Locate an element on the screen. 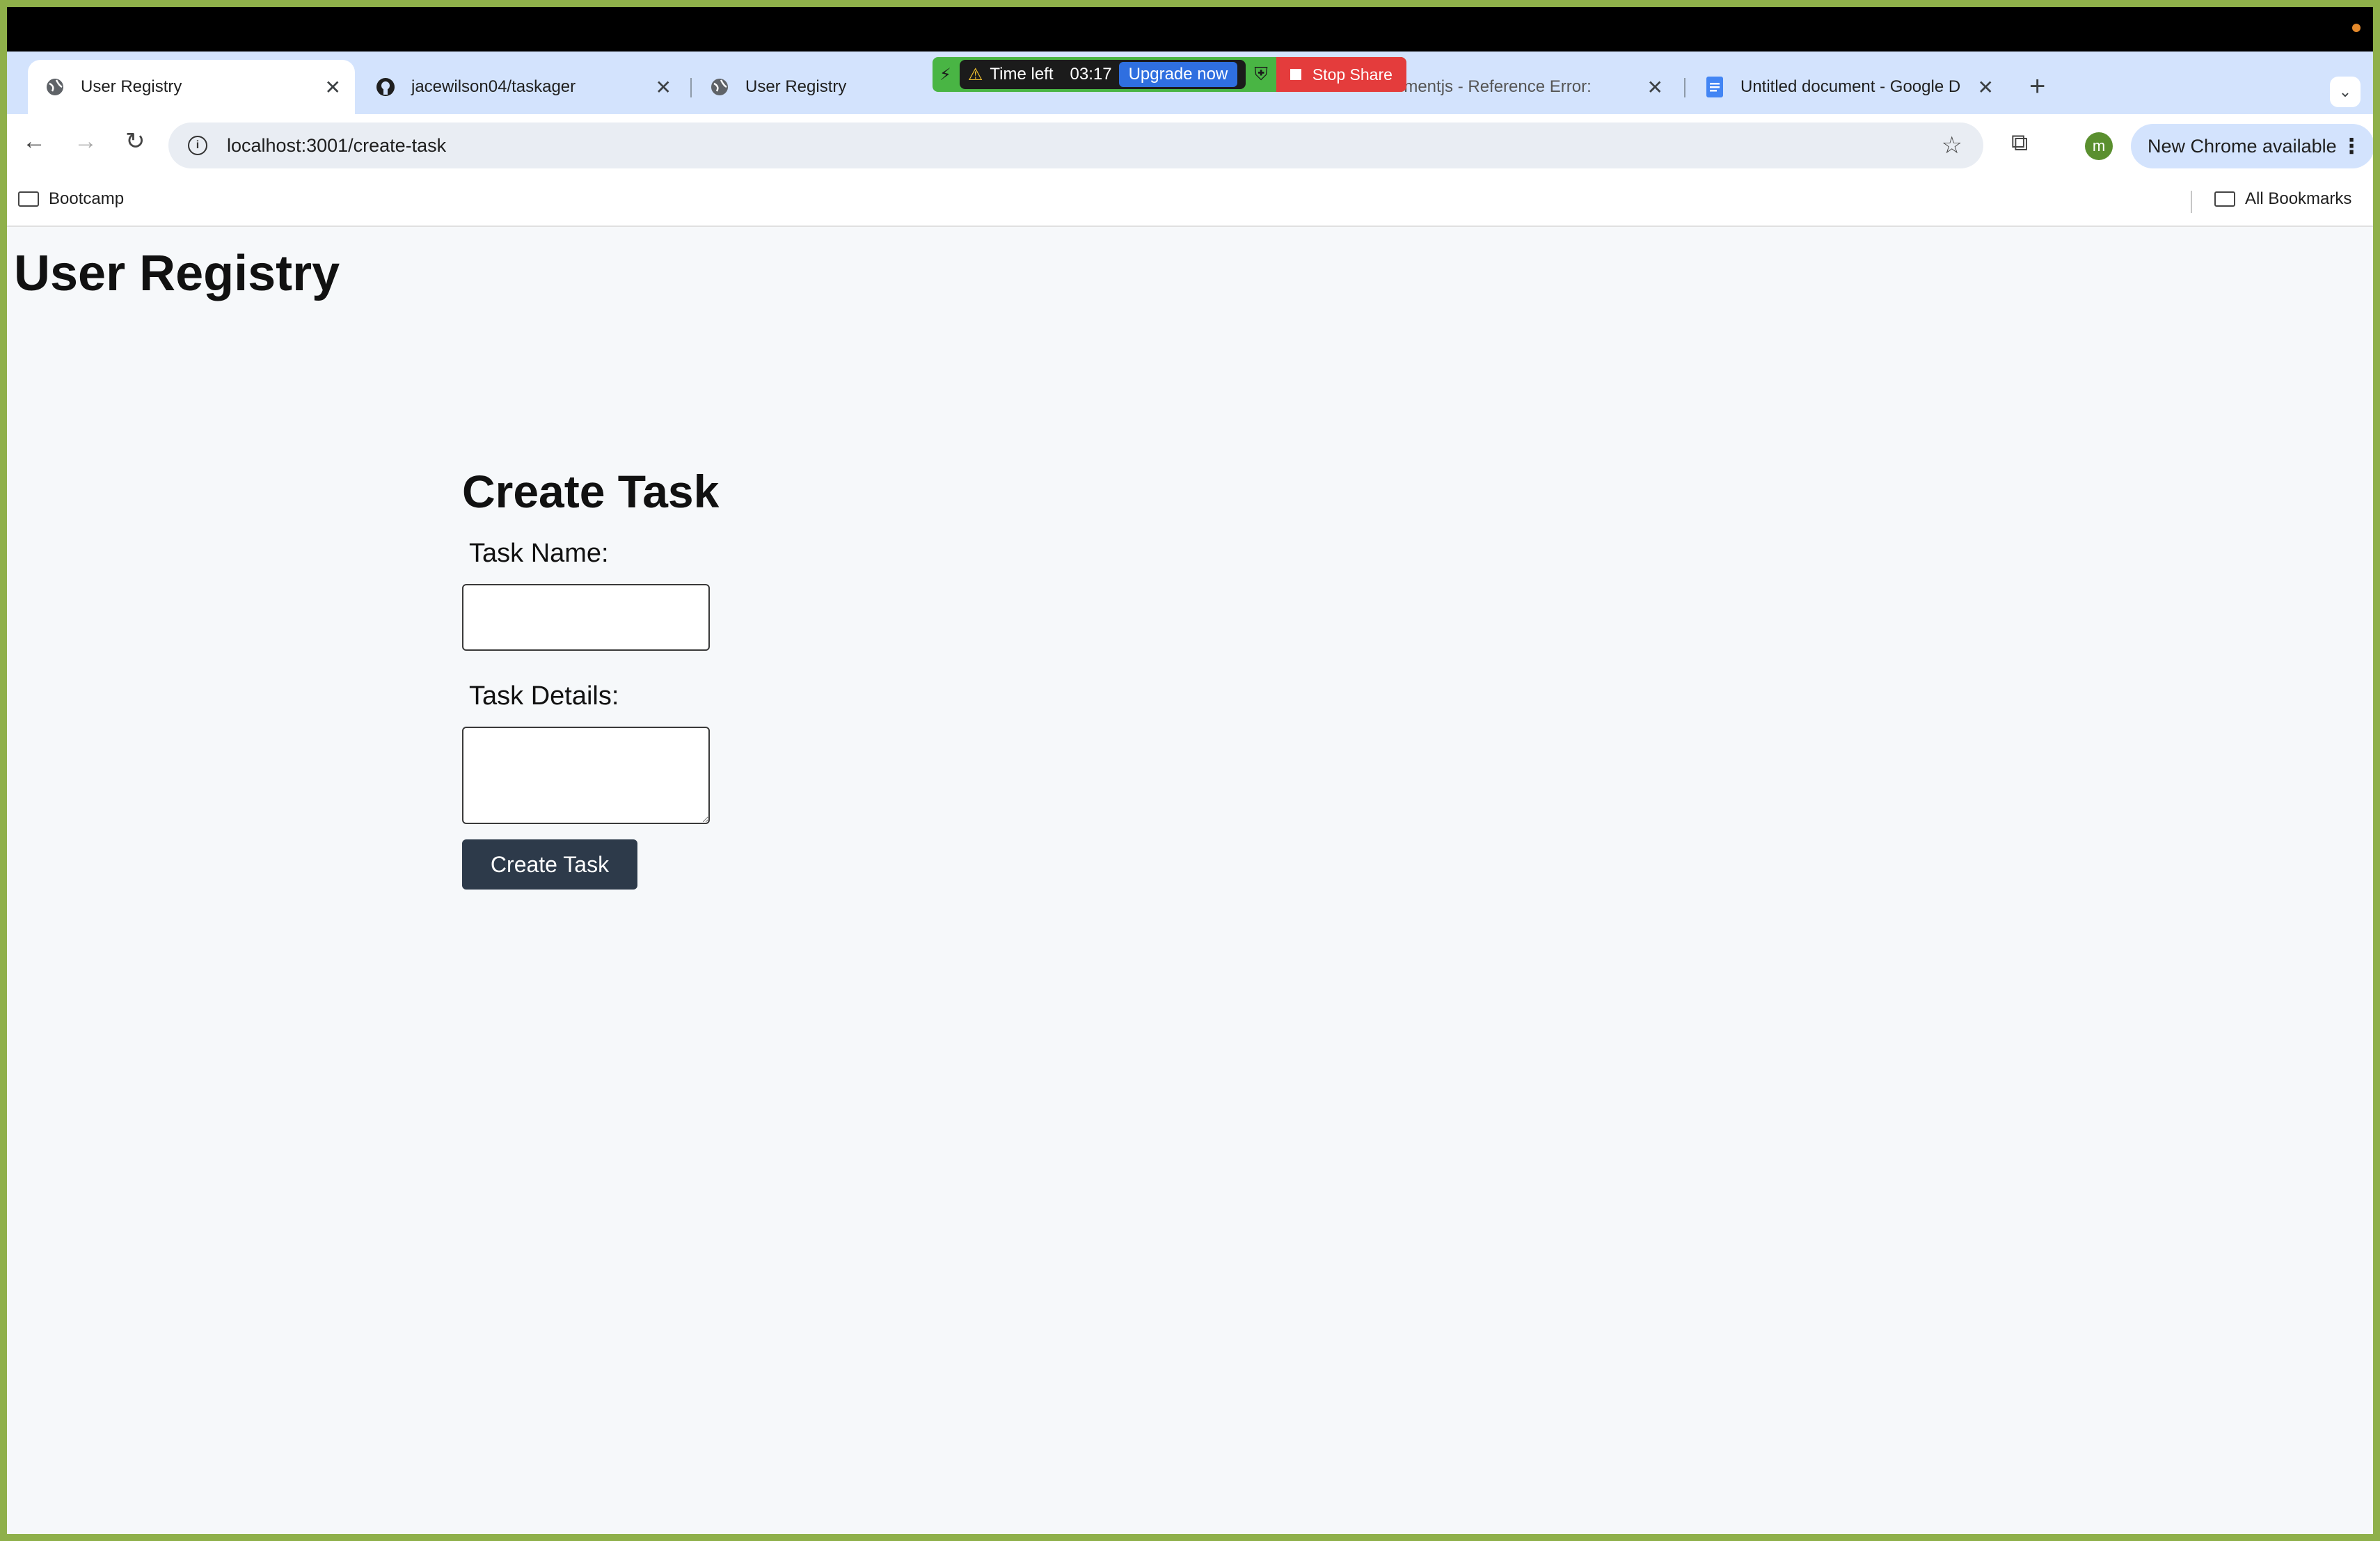 The height and width of the screenshot is (1541, 2380). tab-title: Untitled document - Google D is located at coordinates (1850, 86).